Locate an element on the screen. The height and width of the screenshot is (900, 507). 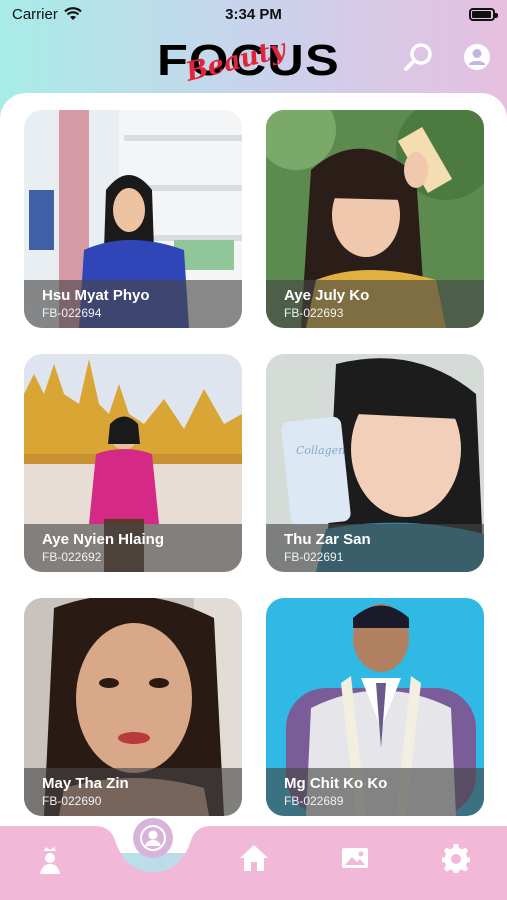
bottom-nav is located at coordinates (253, 855).